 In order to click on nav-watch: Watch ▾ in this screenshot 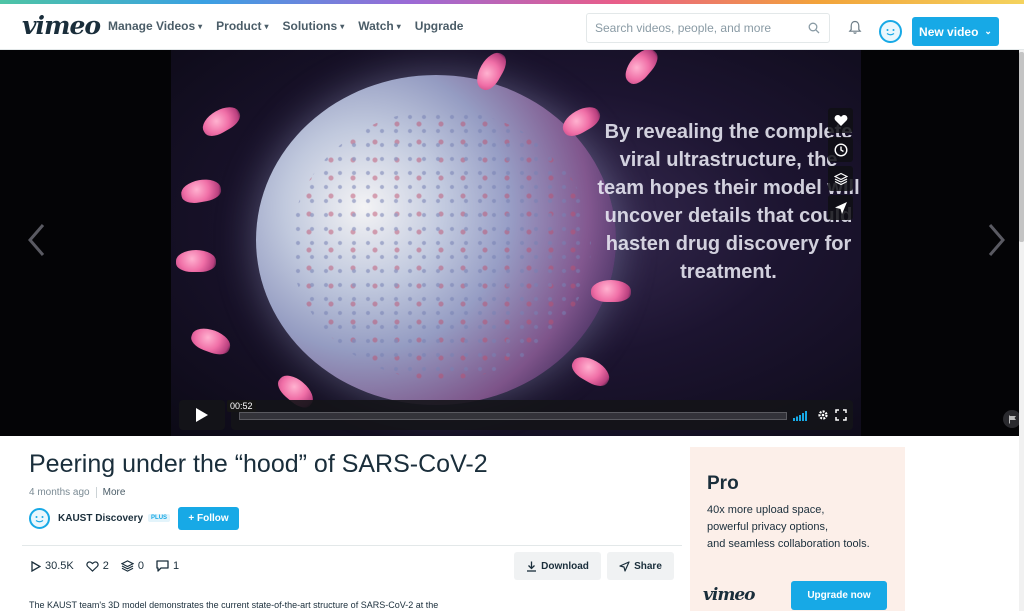, I will do `click(379, 26)`.